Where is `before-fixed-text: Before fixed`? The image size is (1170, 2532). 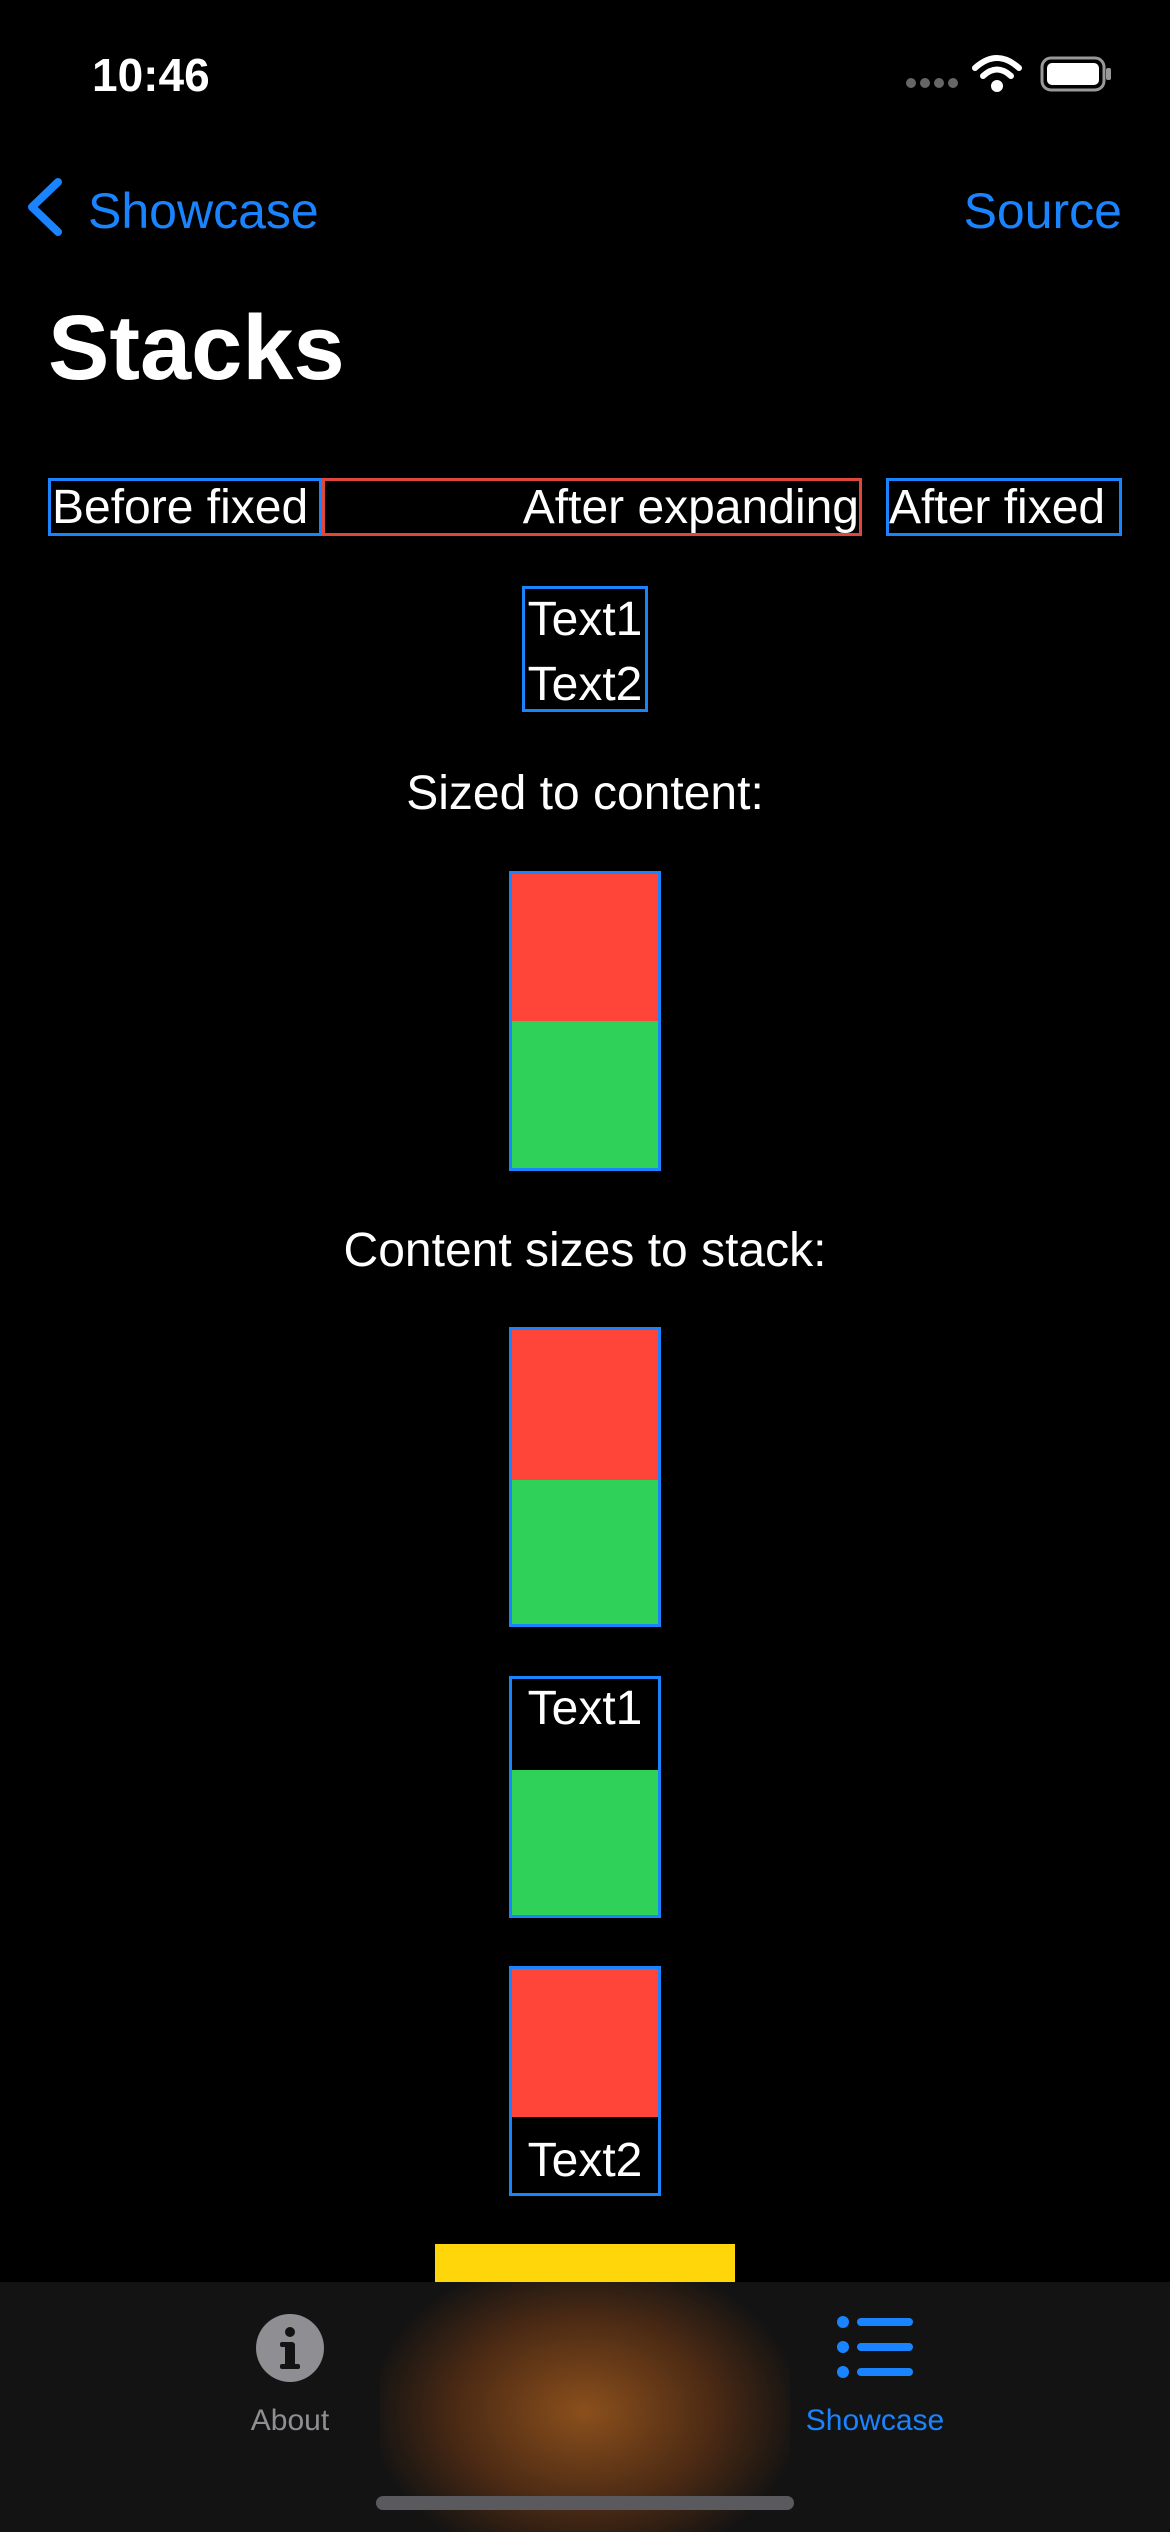 before-fixed-text: Before fixed is located at coordinates (185, 507).